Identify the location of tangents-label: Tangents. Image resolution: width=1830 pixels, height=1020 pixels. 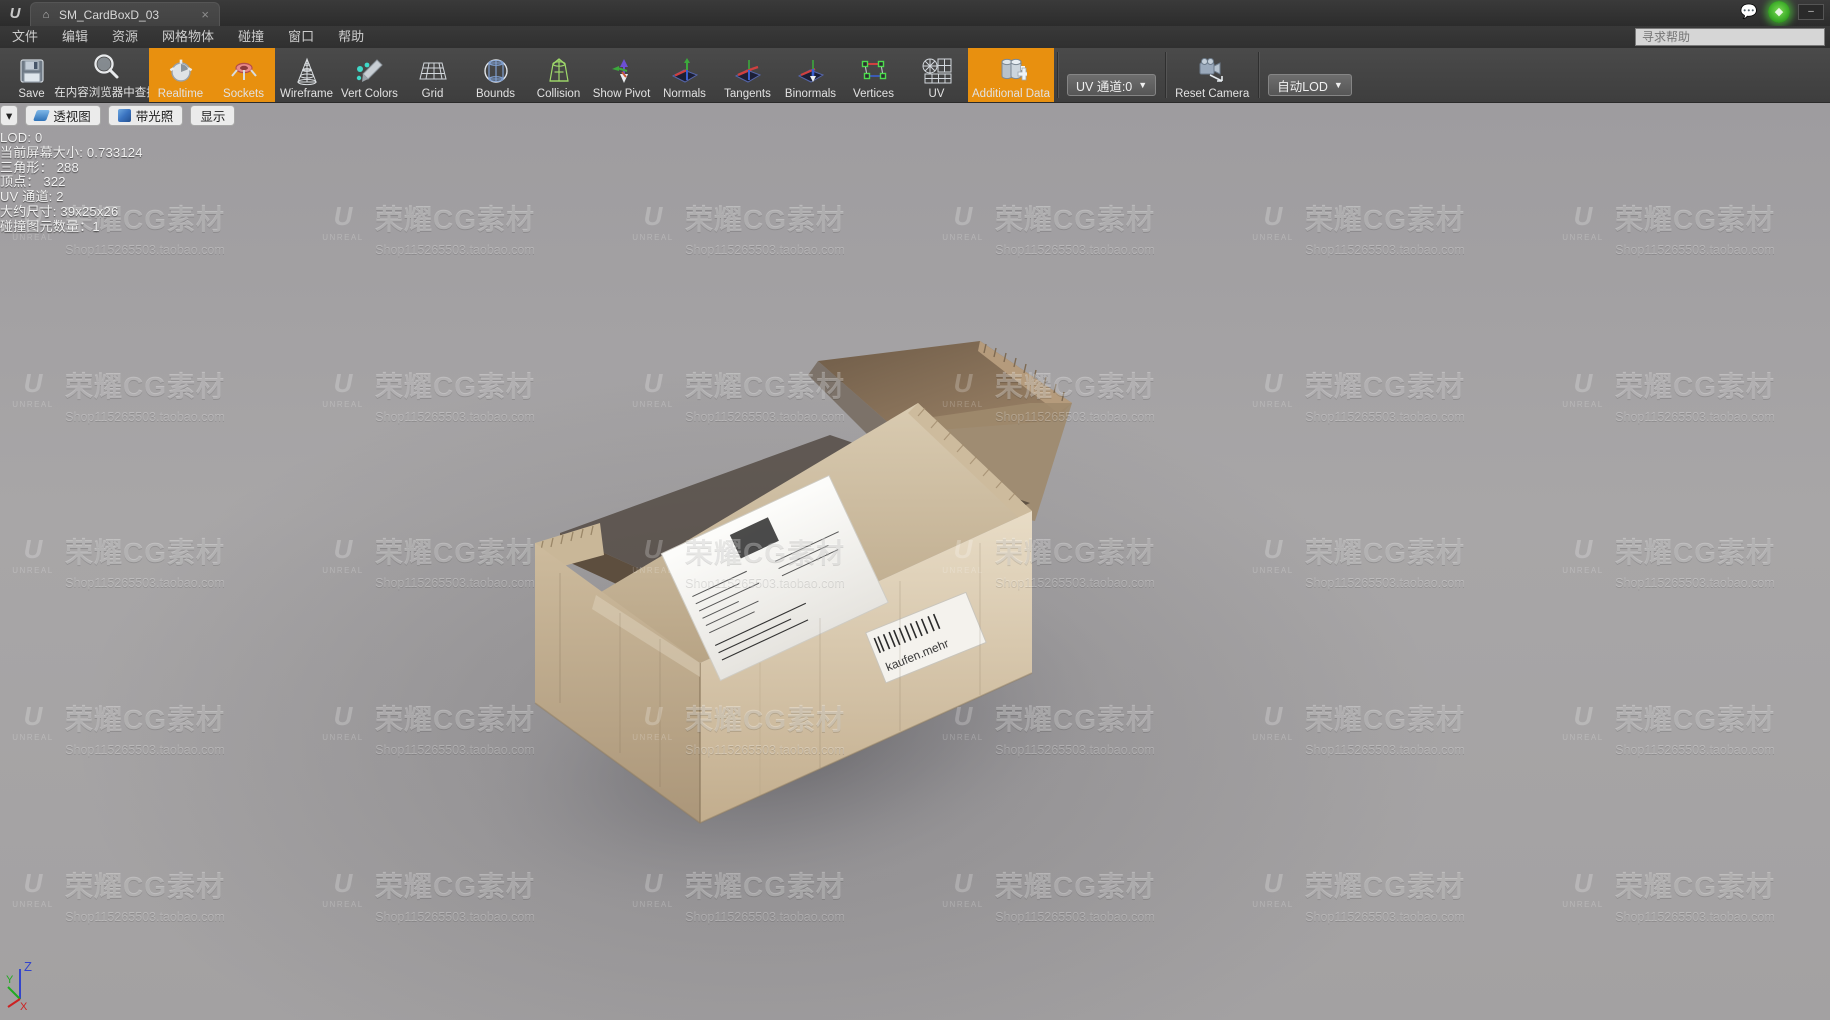
(747, 94).